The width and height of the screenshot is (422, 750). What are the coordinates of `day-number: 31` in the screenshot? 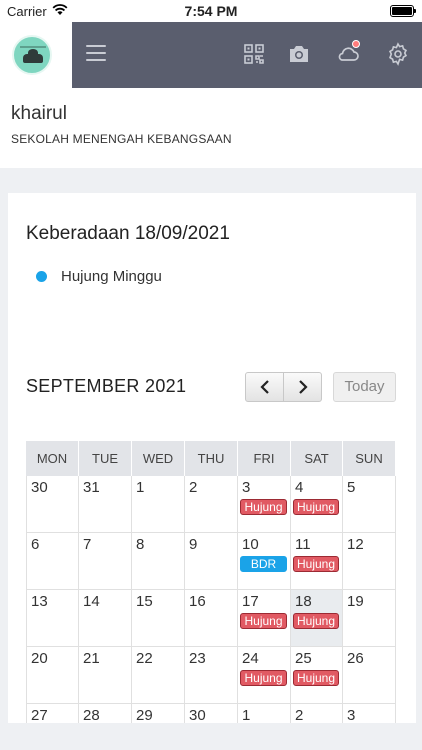 It's located at (91, 487).